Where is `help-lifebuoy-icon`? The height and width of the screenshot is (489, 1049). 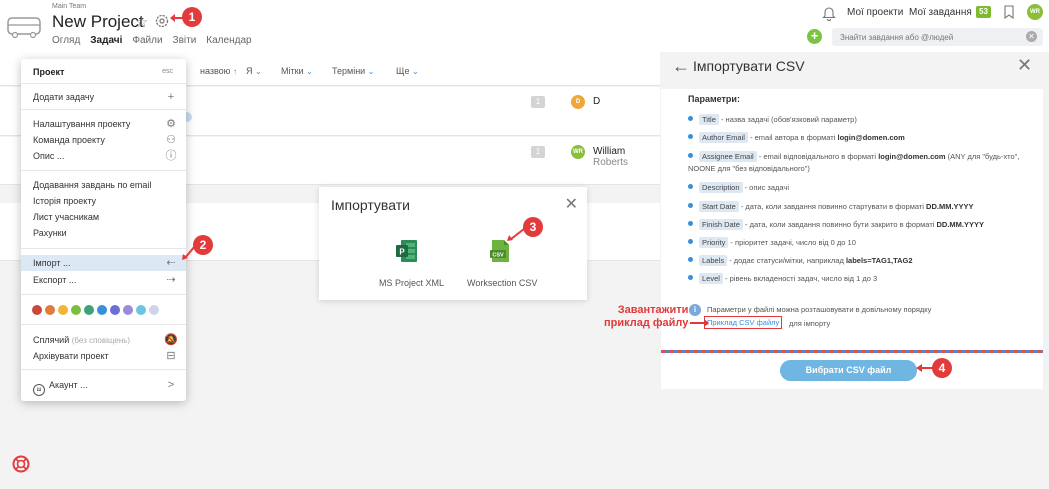 help-lifebuoy-icon is located at coordinates (21, 464).